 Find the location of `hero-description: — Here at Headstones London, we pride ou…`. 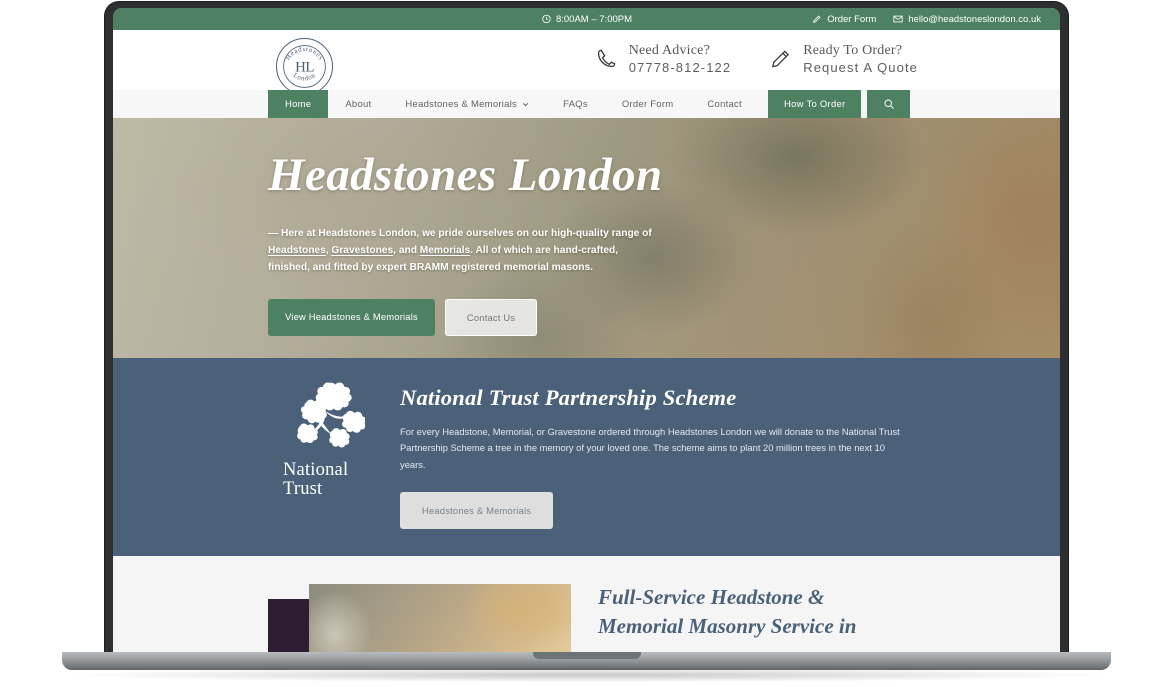

hero-description: — Here at Headstones London, we pride ou… is located at coordinates (464, 250).